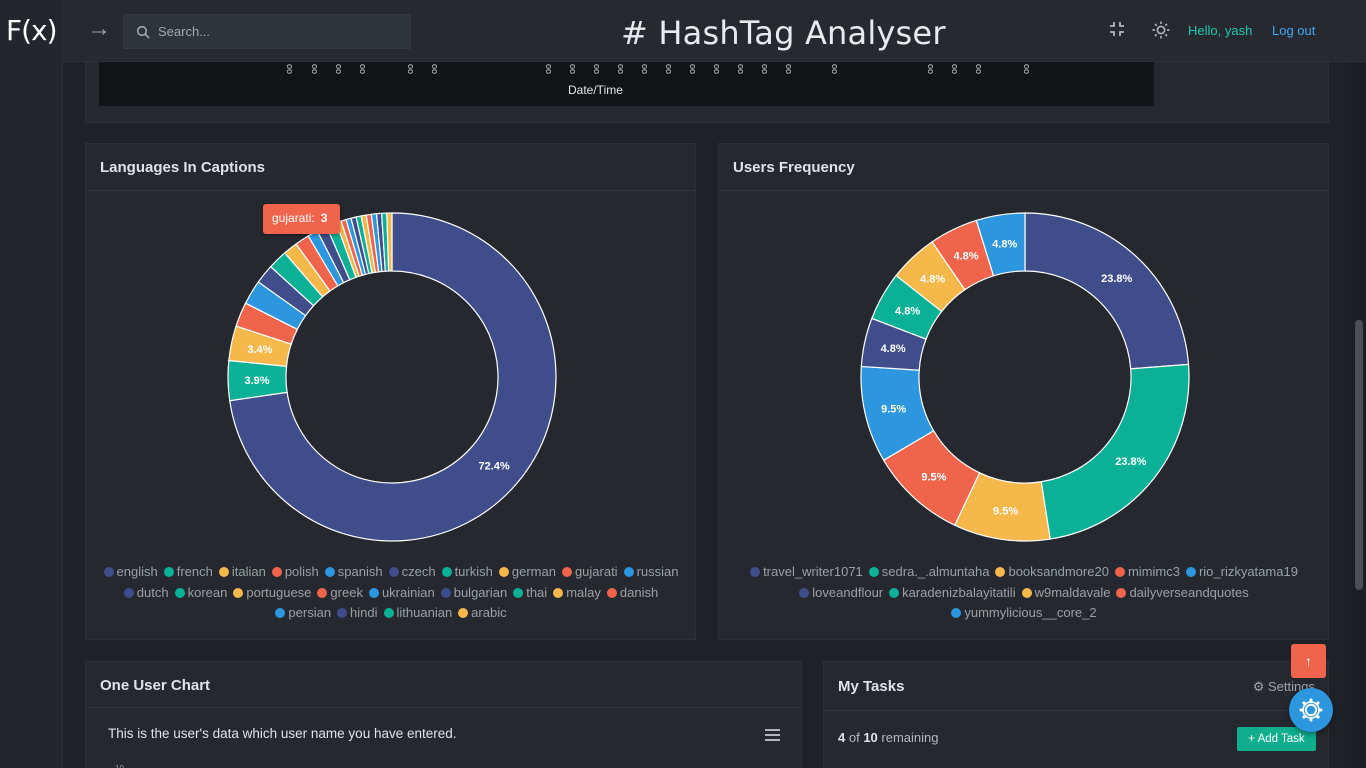 This screenshot has width=1366, height=768. What do you see at coordinates (1065, 593) in the screenshot?
I see `legend-item: w9maldavale` at bounding box center [1065, 593].